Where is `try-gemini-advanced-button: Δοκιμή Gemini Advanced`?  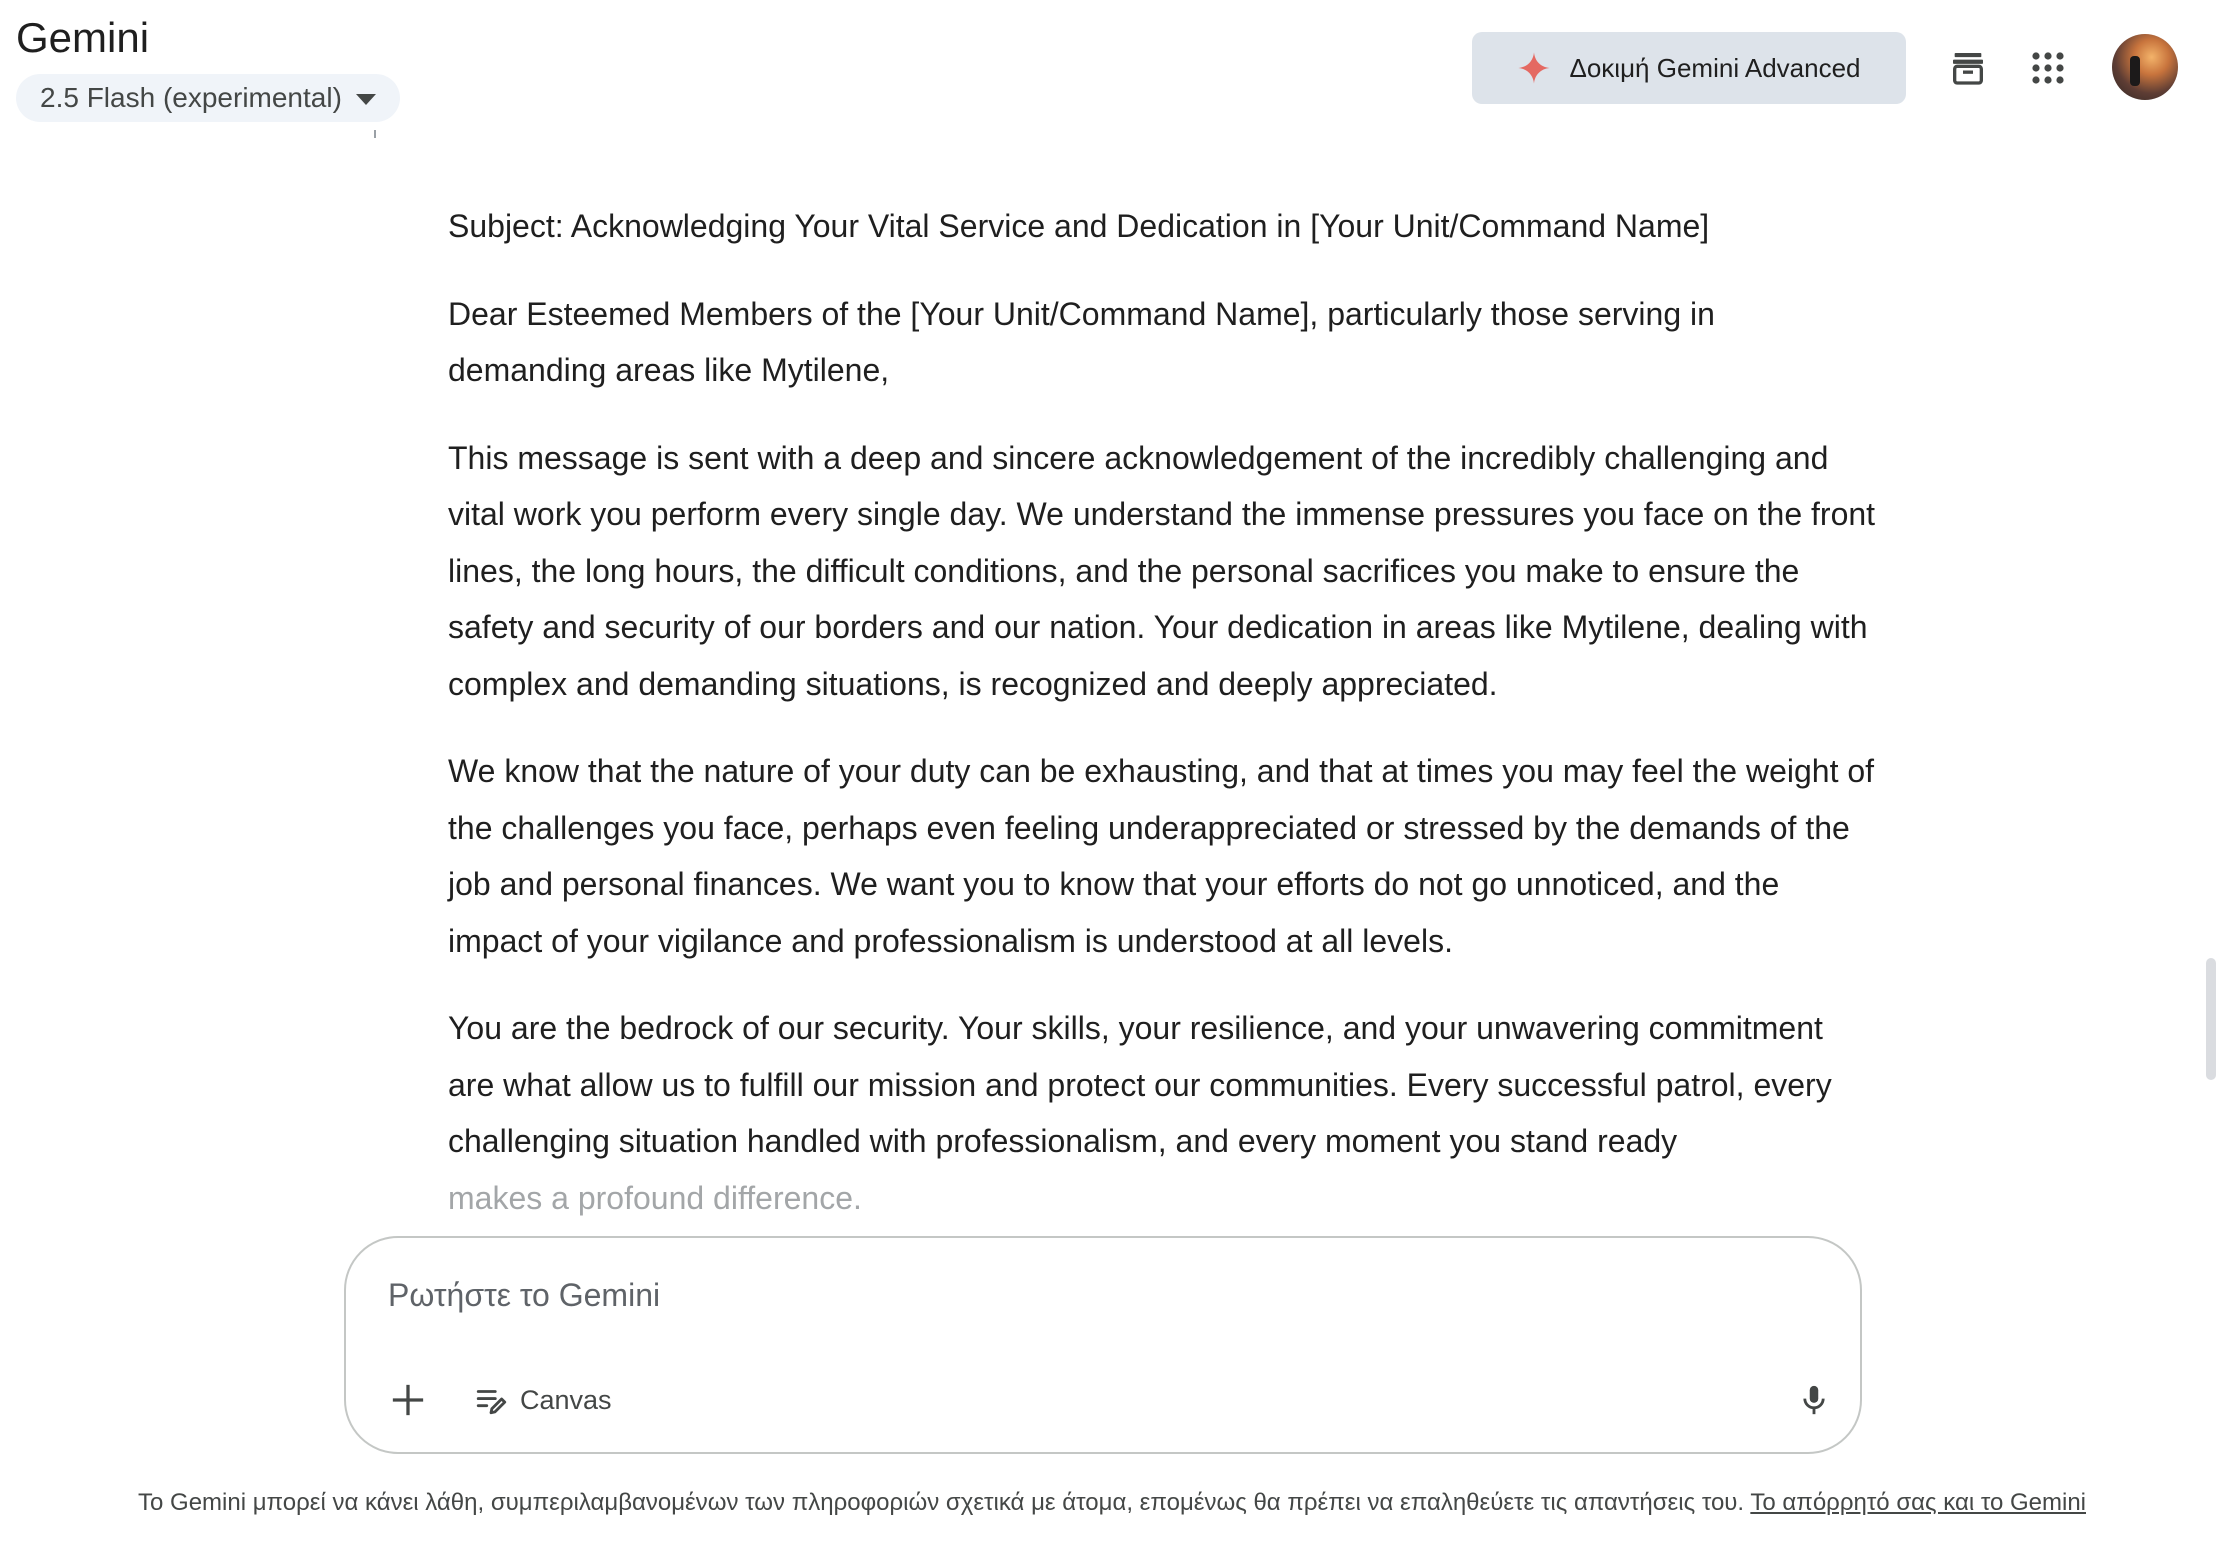 try-gemini-advanced-button: Δοκιμή Gemini Advanced is located at coordinates (1689, 68).